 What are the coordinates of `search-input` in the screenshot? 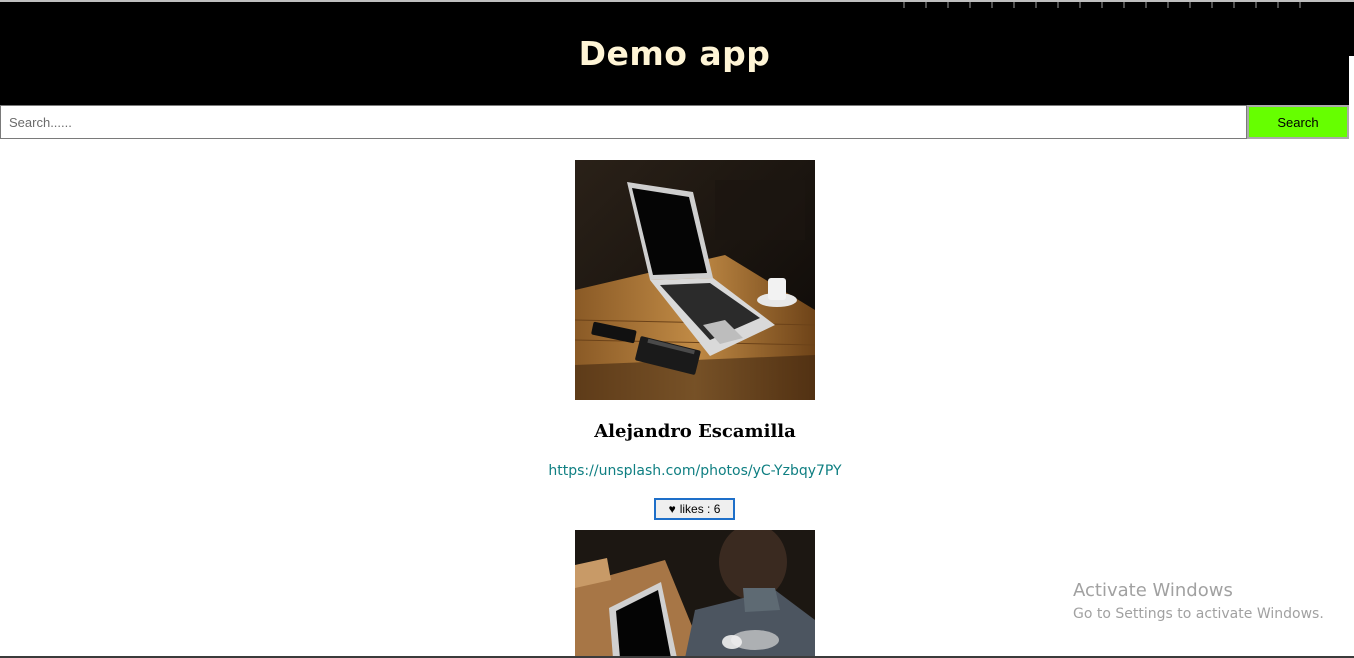 It's located at (623, 122).